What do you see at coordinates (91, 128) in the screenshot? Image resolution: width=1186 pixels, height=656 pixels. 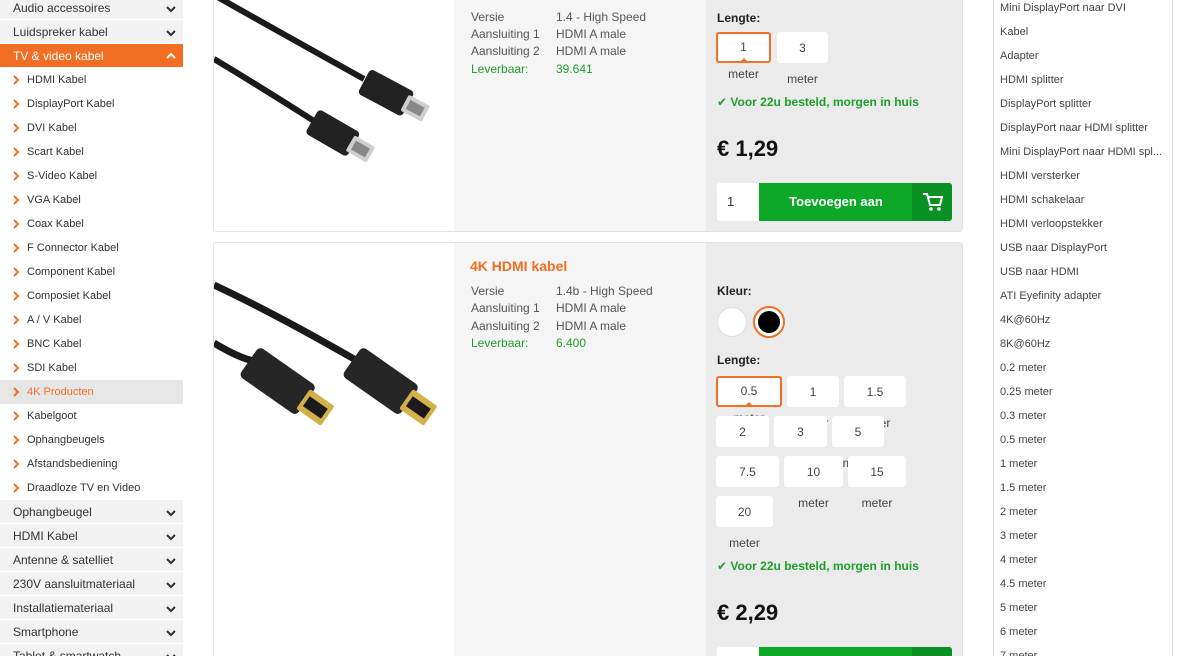 I see `sidebar-item-dvi-kabel: DVI Kabel` at bounding box center [91, 128].